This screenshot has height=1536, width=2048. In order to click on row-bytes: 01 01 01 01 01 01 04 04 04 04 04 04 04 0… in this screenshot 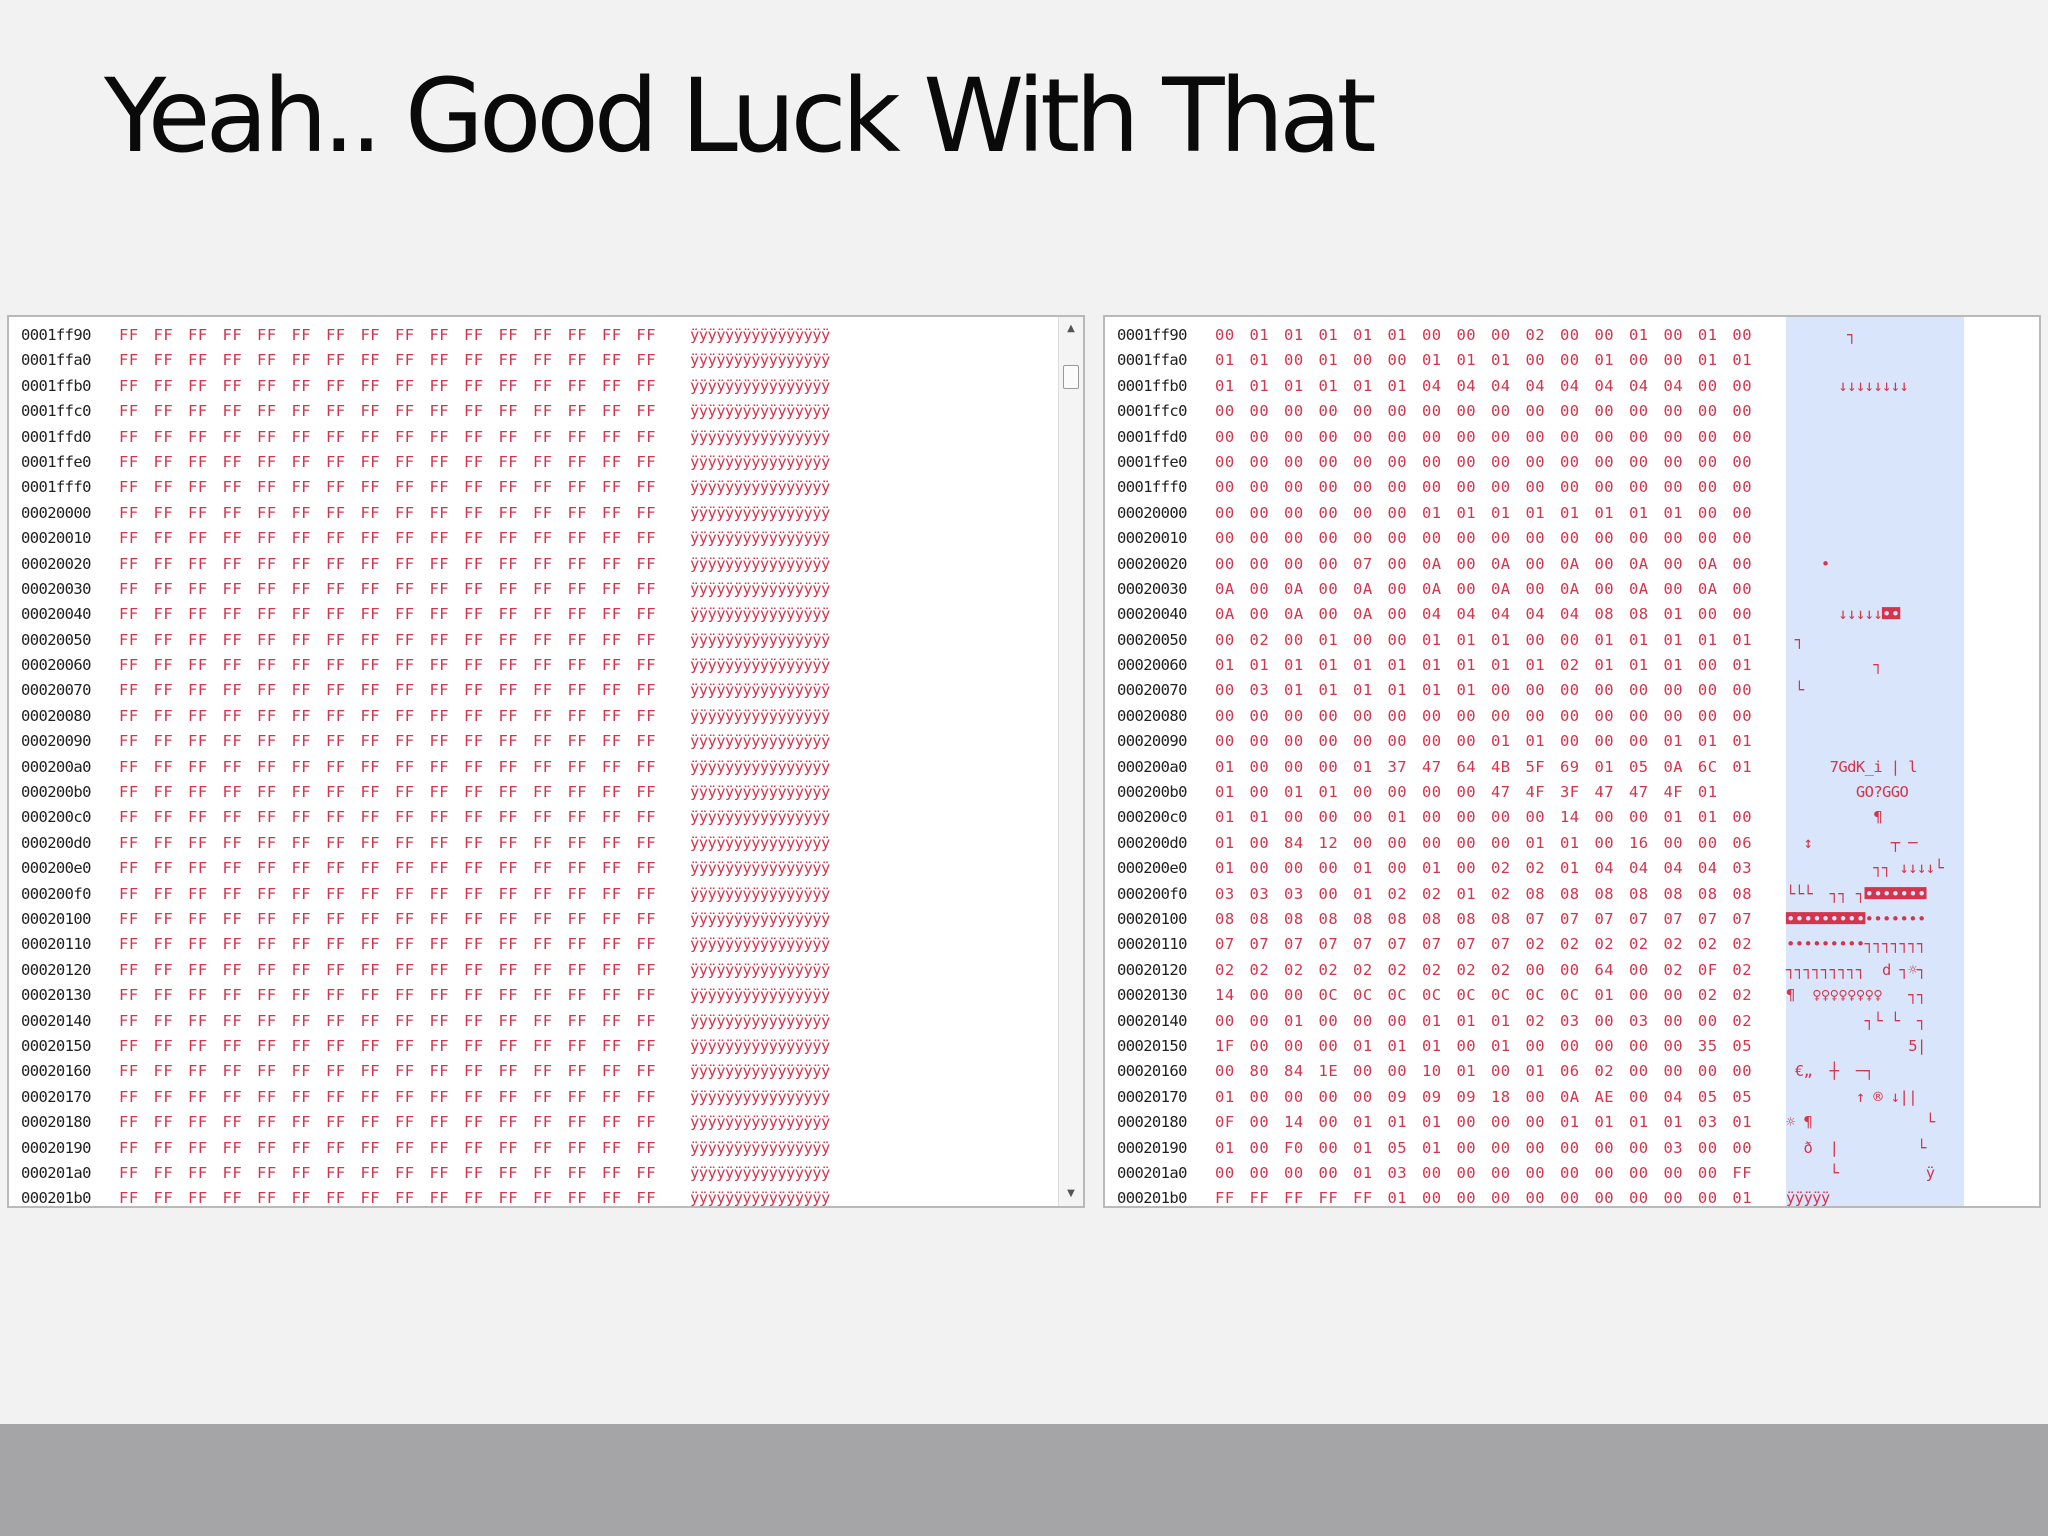, I will do `click(1483, 386)`.